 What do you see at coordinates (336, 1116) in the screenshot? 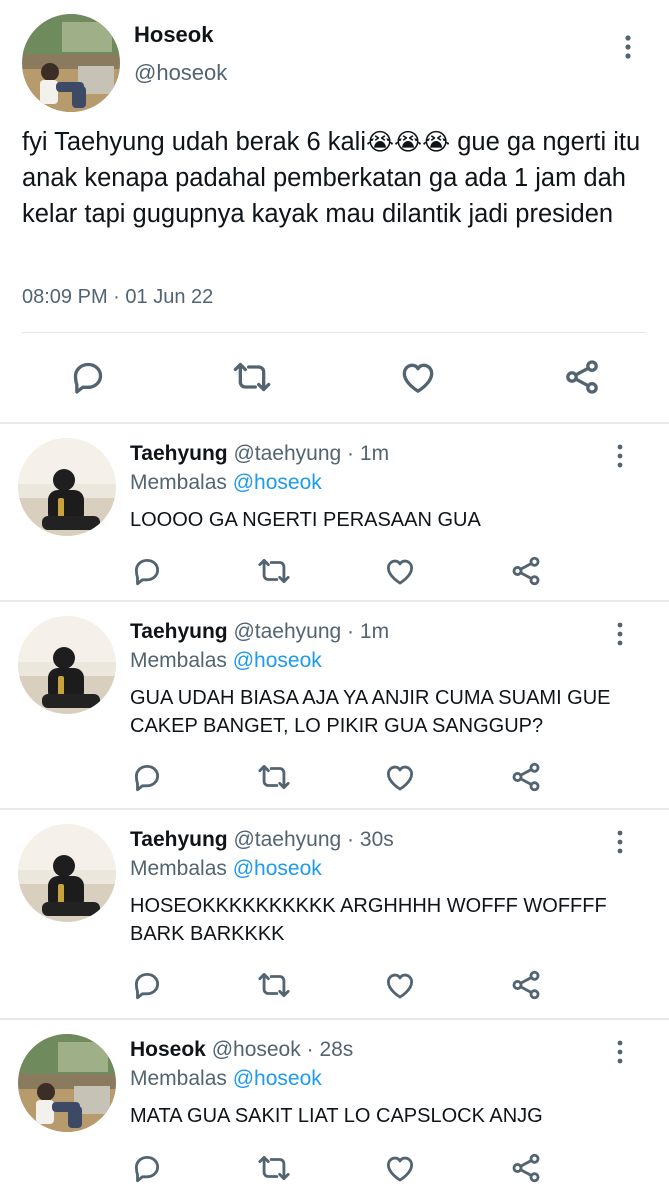
I see `reply-text: MATA GUA SAKIT LIAT LO CAPSLOCK ANJG` at bounding box center [336, 1116].